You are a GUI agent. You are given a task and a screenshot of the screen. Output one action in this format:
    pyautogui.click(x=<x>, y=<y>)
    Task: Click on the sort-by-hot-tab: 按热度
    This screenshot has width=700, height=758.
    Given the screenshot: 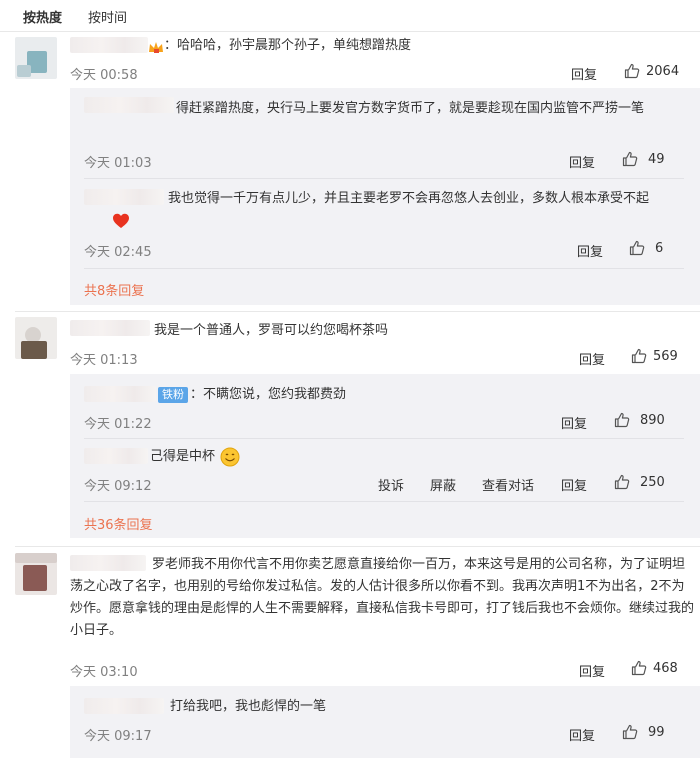 What is the action you would take?
    pyautogui.click(x=42, y=16)
    